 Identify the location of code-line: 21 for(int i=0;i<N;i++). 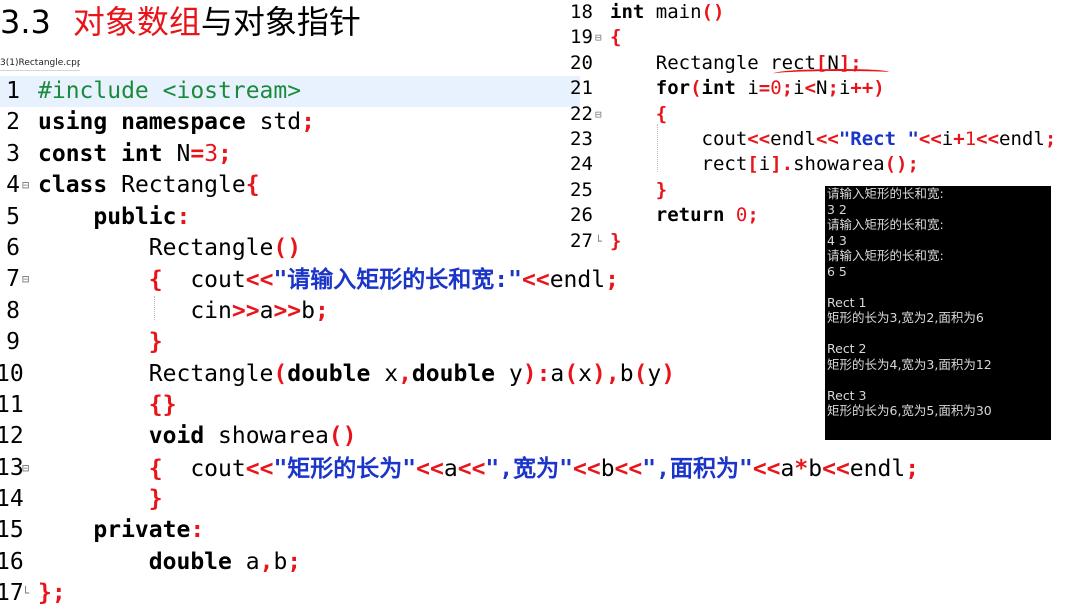
(818, 88).